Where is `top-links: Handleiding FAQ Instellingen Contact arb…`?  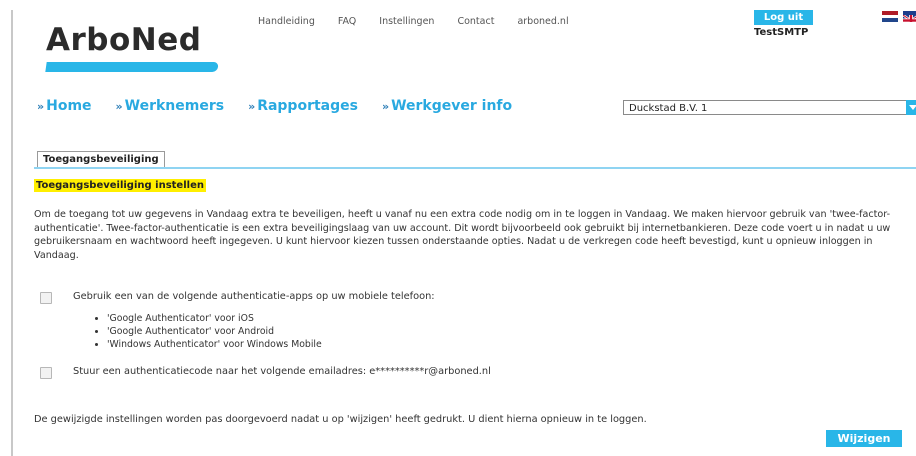 top-links: Handleiding FAQ Instellingen Contact arb… is located at coordinates (425, 21).